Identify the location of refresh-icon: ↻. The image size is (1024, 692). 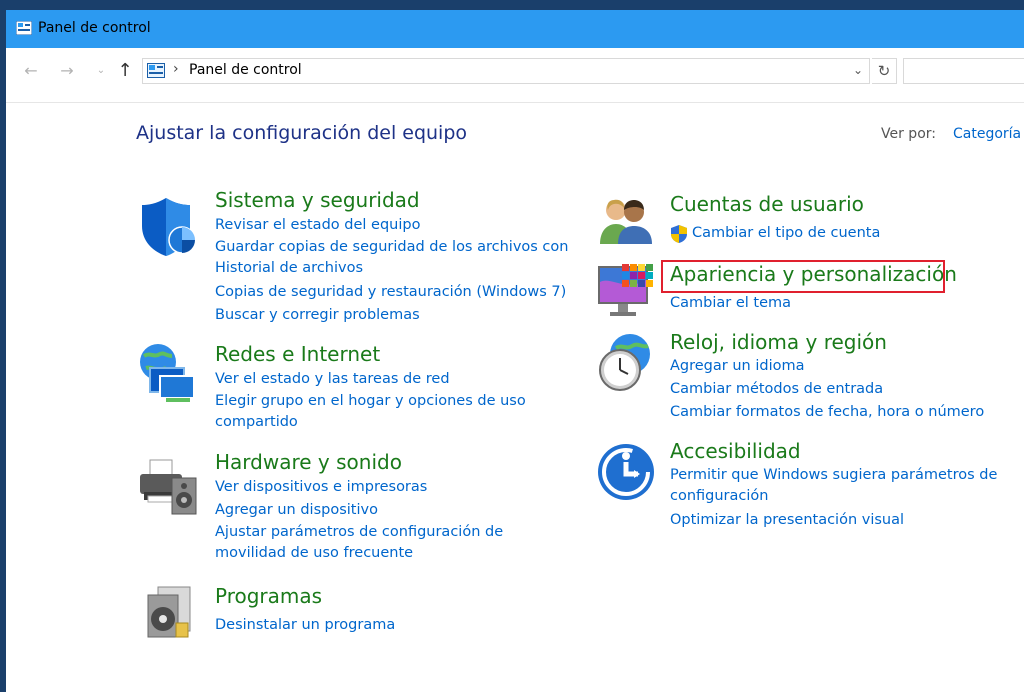
(884, 71).